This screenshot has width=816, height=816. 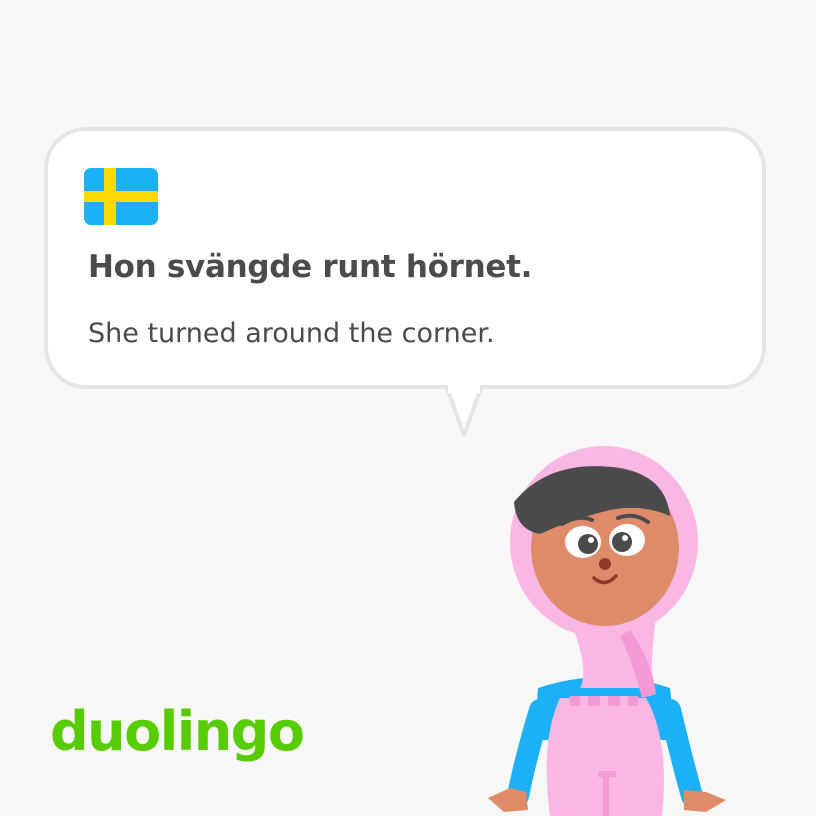 What do you see at coordinates (177, 731) in the screenshot?
I see `duolingo-logo: duolingo` at bounding box center [177, 731].